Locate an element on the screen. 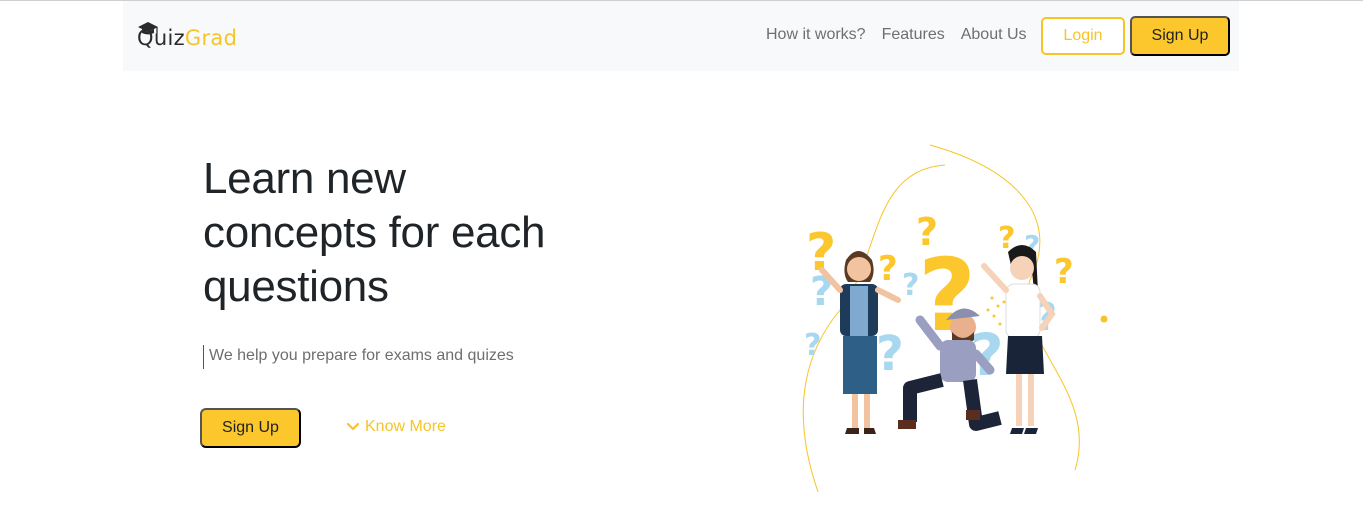 Image resolution: width=1363 pixels, height=524 pixels. know-more-link: Know More is located at coordinates (396, 427).